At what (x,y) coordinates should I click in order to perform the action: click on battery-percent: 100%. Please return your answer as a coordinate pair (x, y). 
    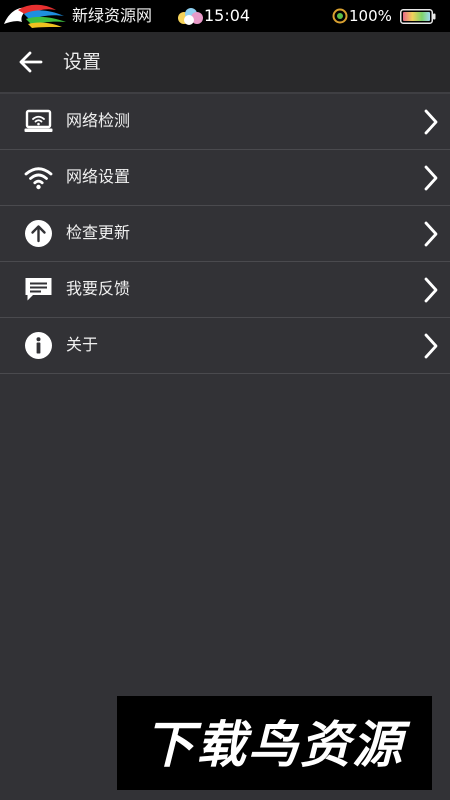
    Looking at the image, I should click on (370, 16).